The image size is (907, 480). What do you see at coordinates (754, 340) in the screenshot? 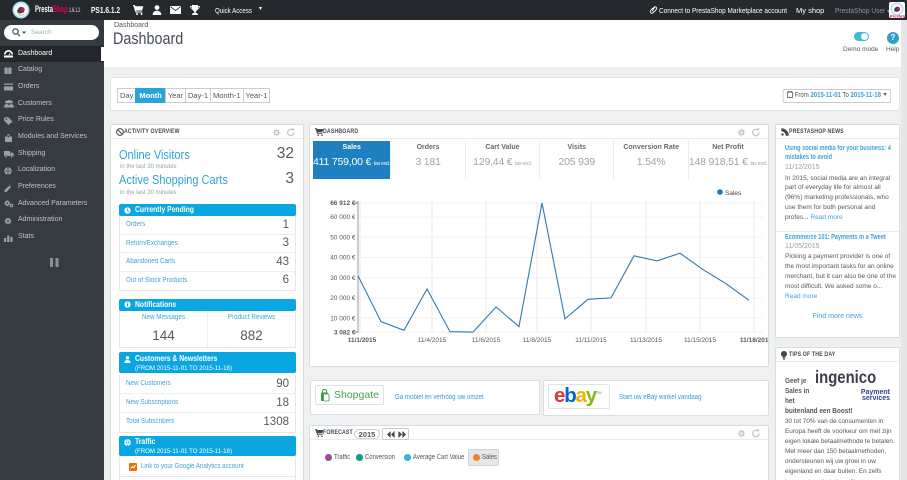
I see `svg-text: 11/18/2015` at bounding box center [754, 340].